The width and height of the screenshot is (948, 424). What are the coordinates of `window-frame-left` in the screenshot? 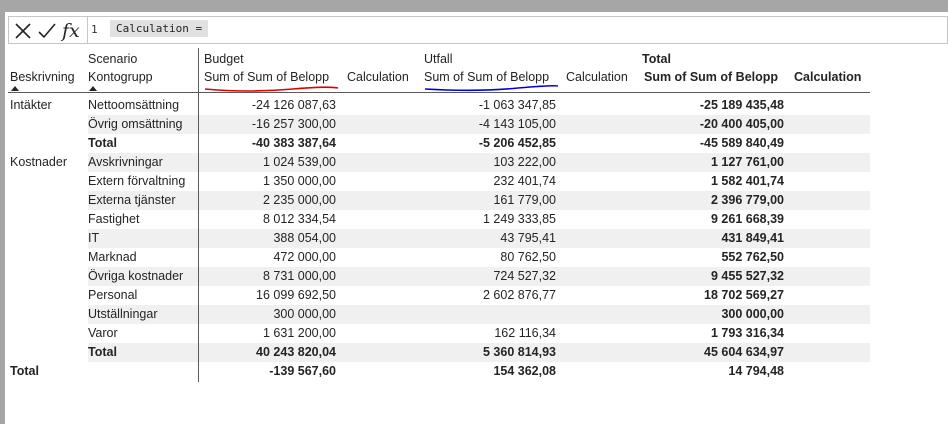 It's located at (2, 212).